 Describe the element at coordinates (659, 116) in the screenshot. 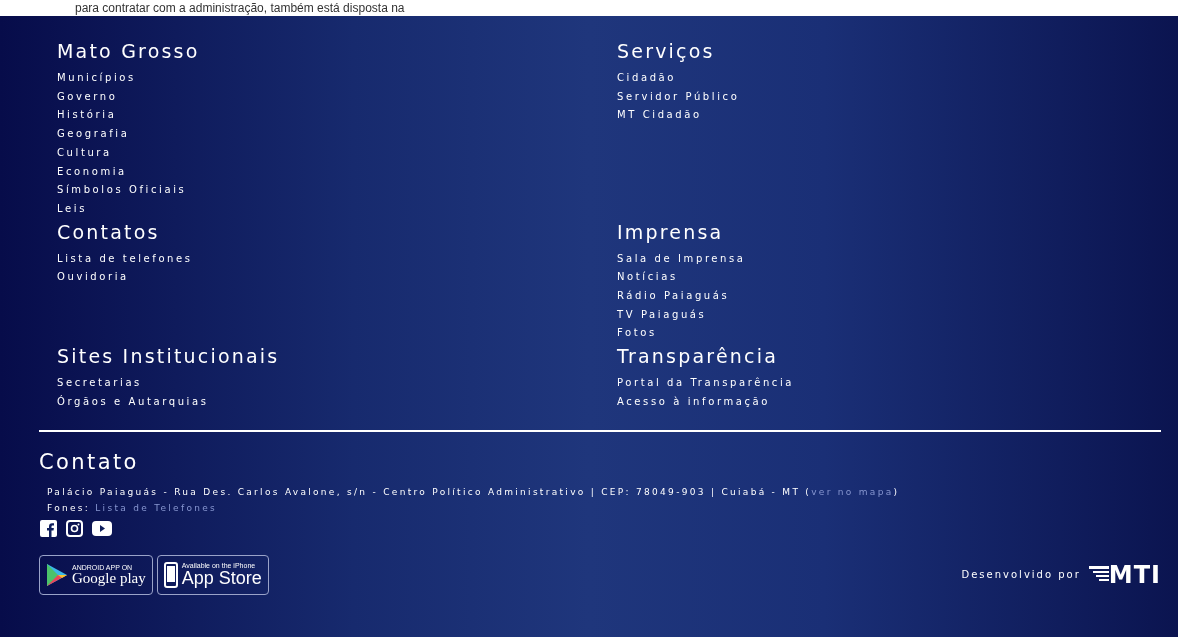

I see `footer-link: MT Cidadão` at that location.